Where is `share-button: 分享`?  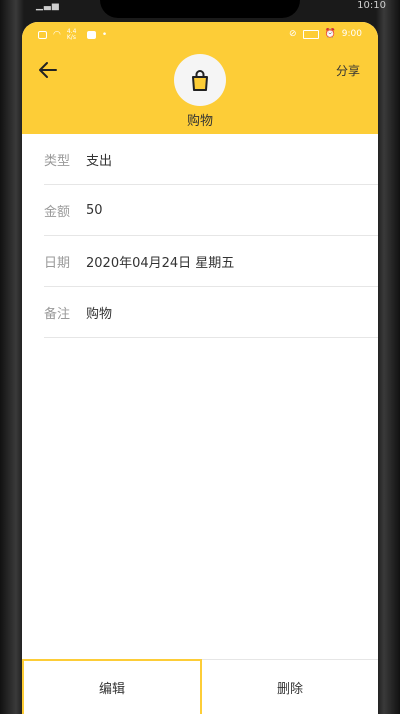 share-button: 分享 is located at coordinates (348, 70).